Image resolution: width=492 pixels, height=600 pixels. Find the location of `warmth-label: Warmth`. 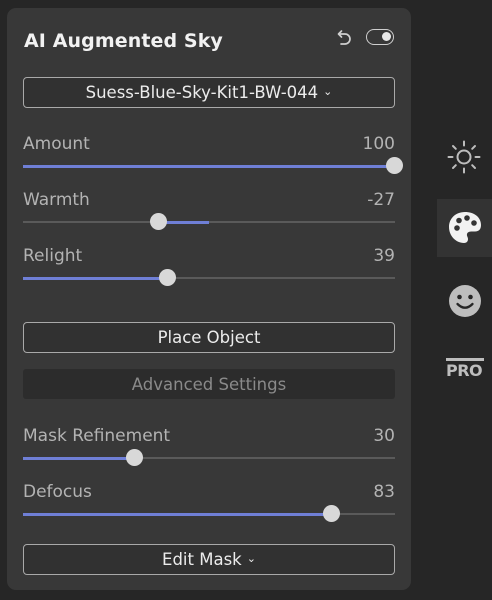

warmth-label: Warmth is located at coordinates (56, 200).